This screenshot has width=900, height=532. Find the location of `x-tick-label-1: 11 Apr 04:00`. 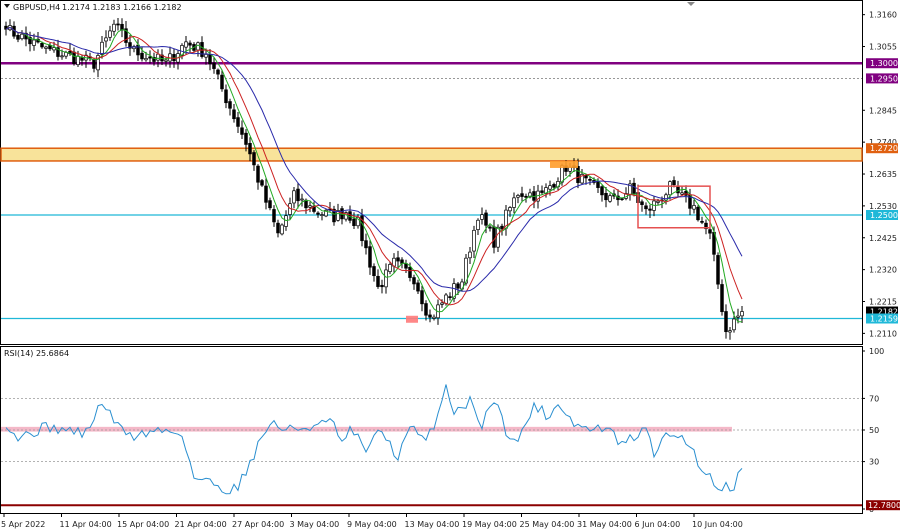

x-tick-label-1: 11 Apr 04:00 is located at coordinates (86, 524).